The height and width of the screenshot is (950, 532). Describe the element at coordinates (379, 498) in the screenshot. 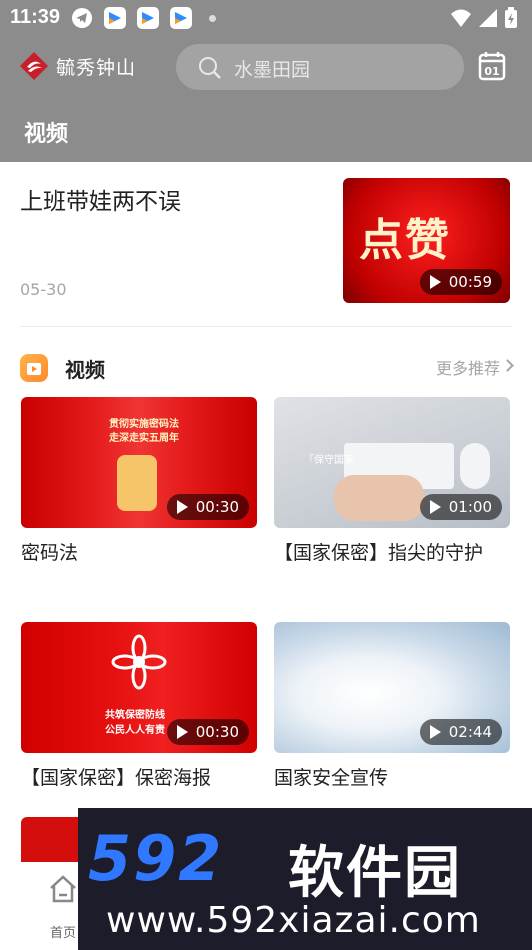

I see `hands-graphic` at that location.